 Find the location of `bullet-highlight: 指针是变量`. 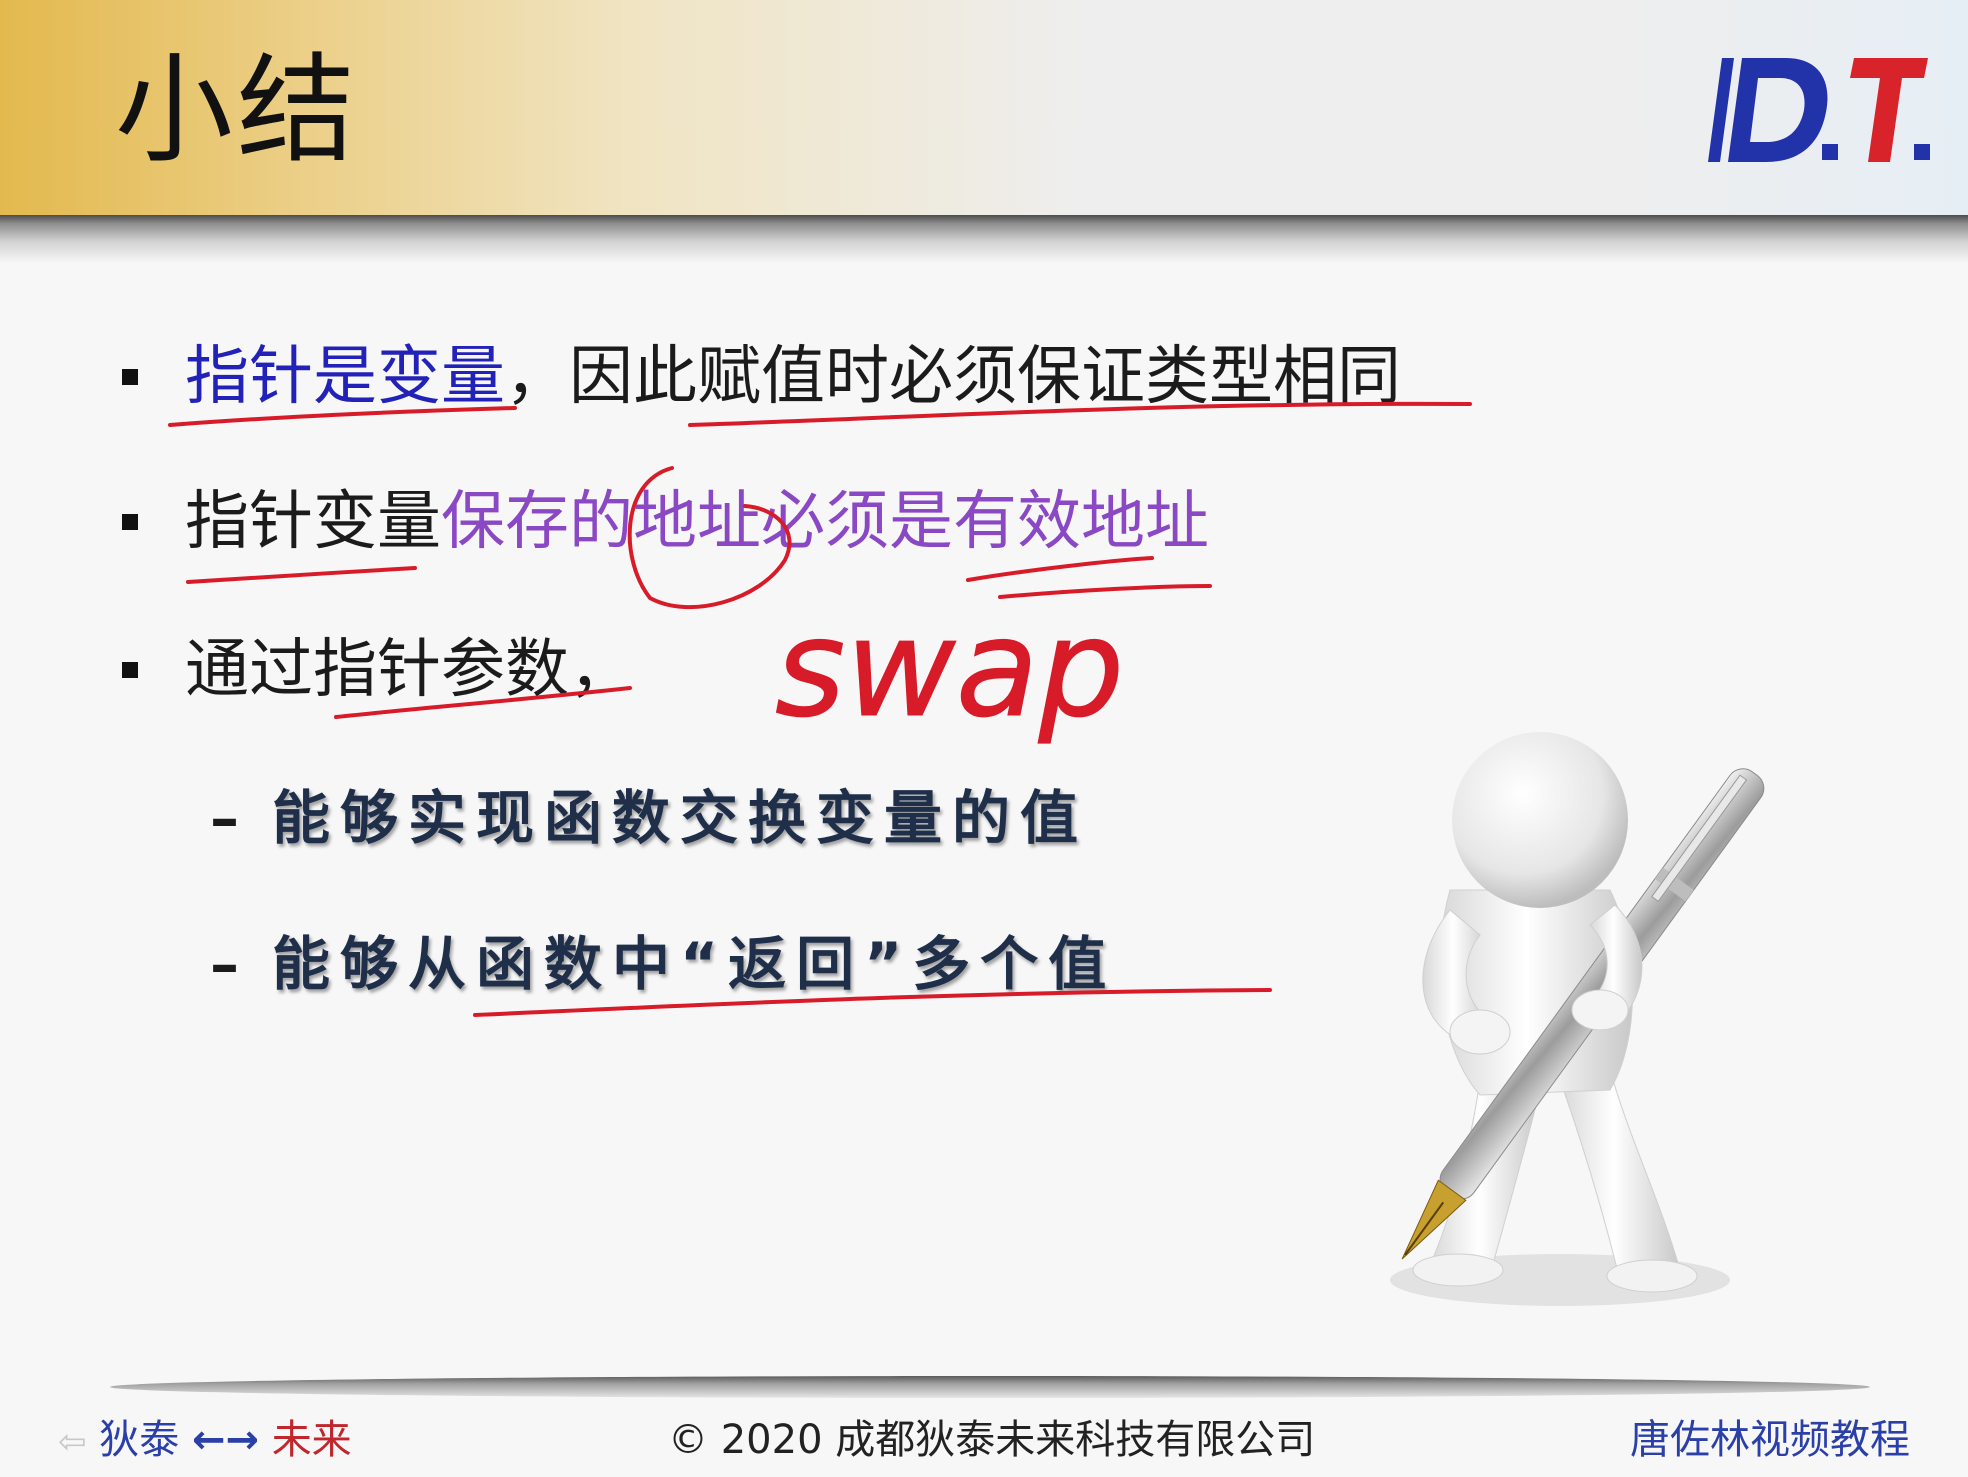

bullet-highlight: 指针是变量 is located at coordinates (345, 377).